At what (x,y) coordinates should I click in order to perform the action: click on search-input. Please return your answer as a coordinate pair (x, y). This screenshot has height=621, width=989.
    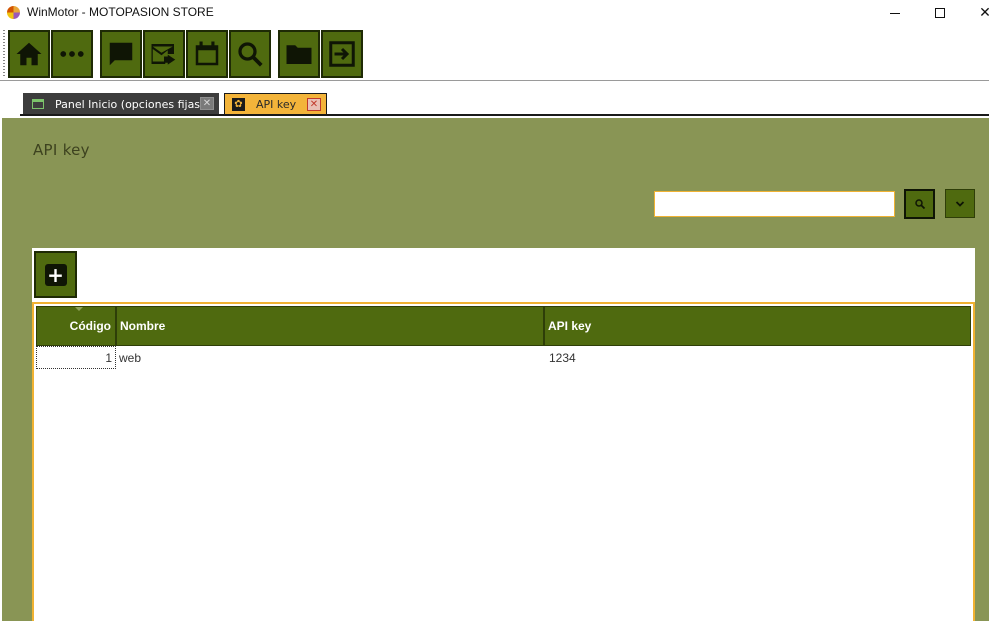
    Looking at the image, I should click on (774, 204).